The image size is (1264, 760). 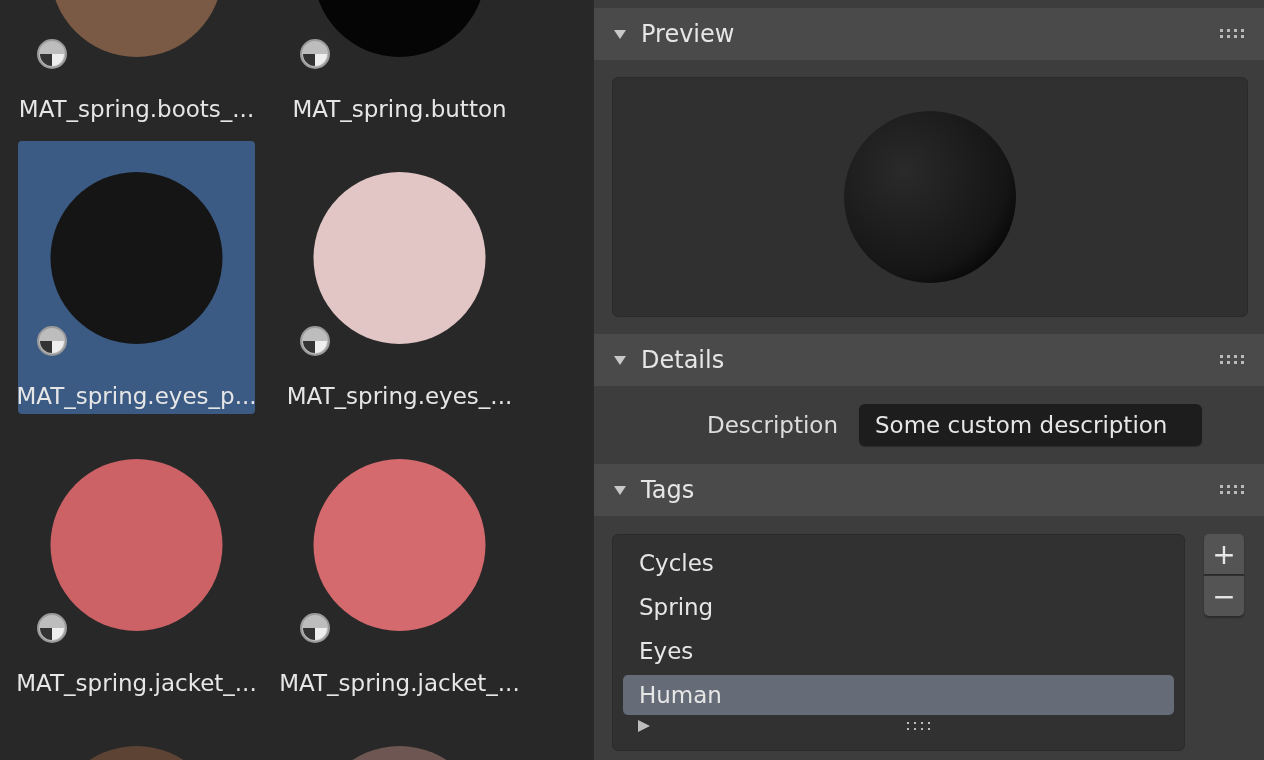 I want to click on field-label: Description, so click(x=772, y=425).